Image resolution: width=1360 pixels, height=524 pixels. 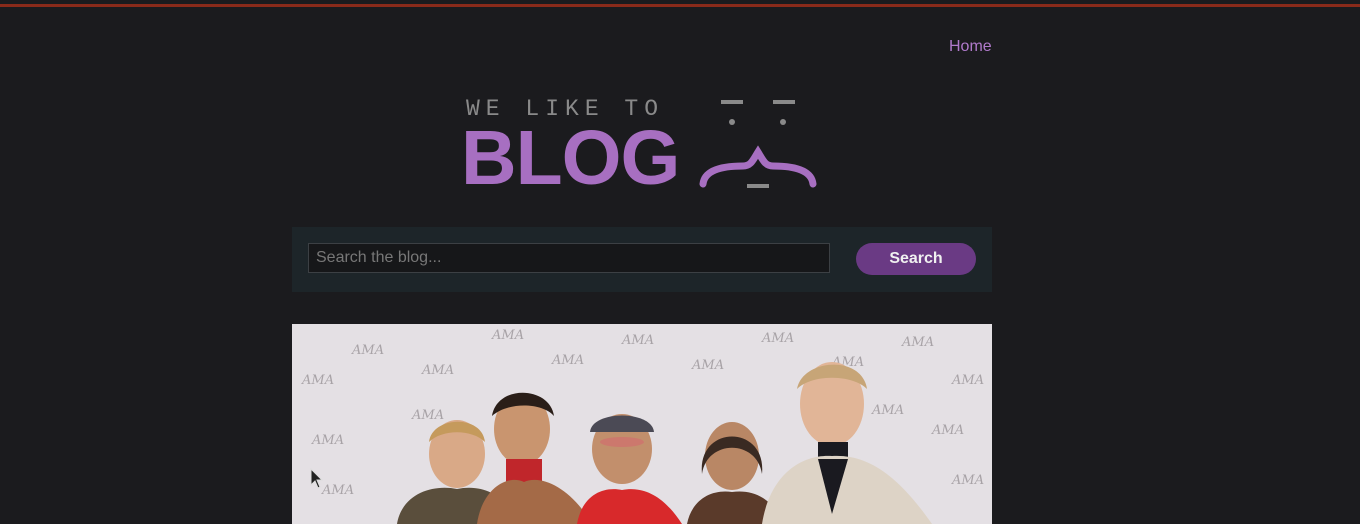 I want to click on search-panel: Search, so click(x=642, y=259).